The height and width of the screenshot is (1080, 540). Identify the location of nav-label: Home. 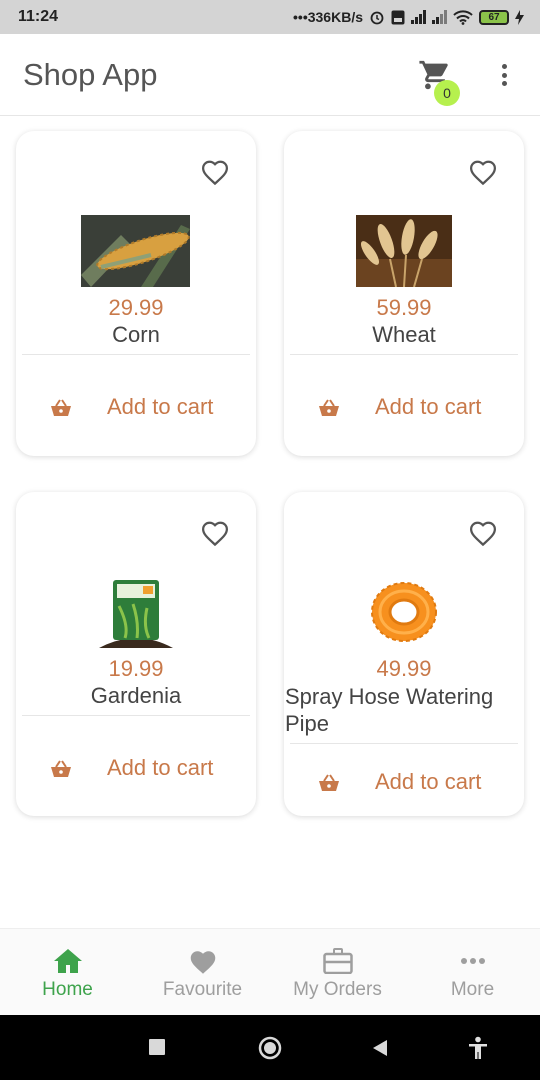
(67, 989).